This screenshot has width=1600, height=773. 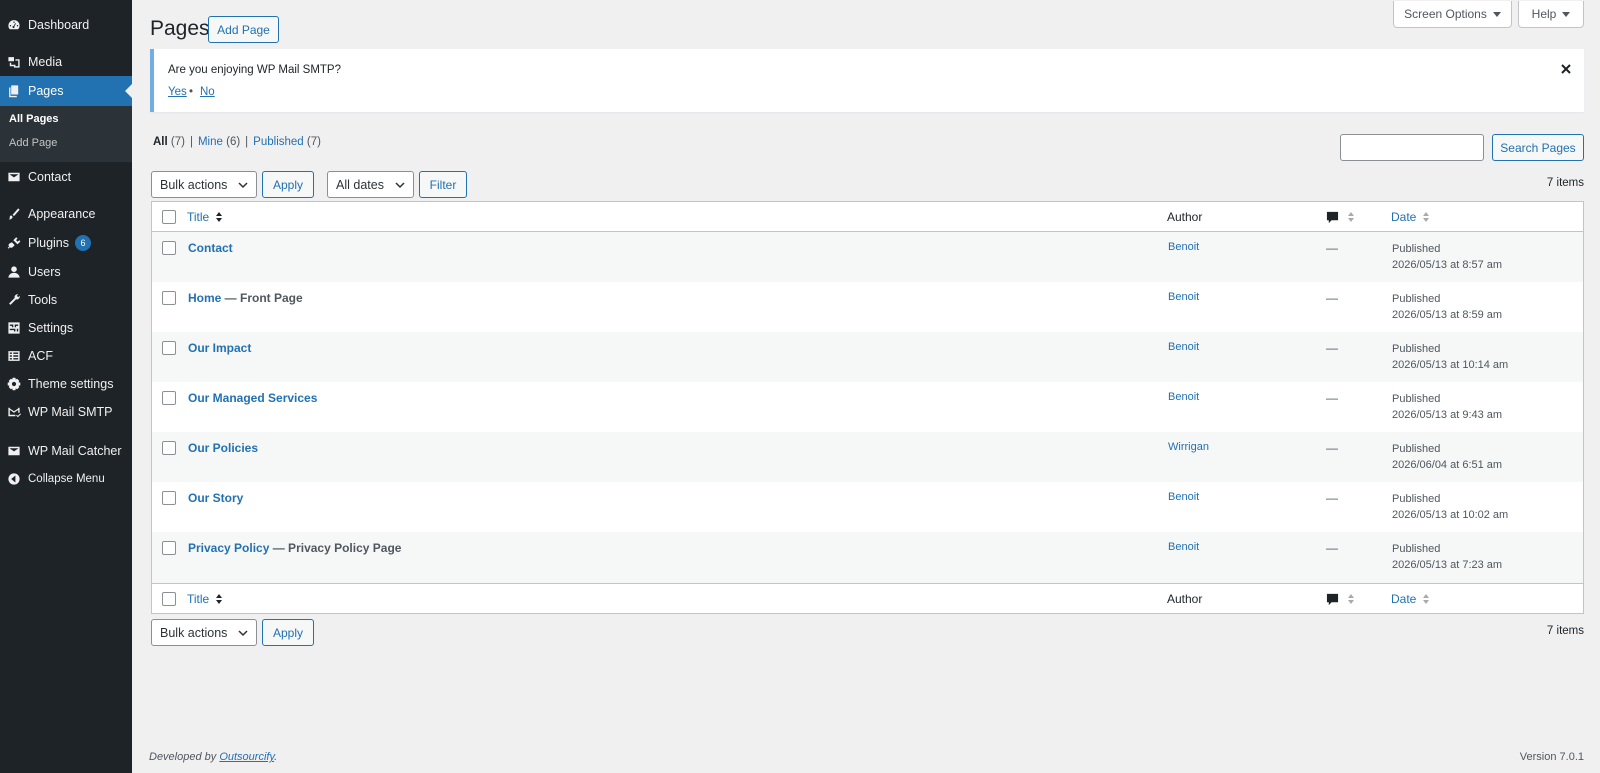 I want to click on sidebar-item-wp-mail-catcher: WP Mail Catcher, so click(x=66, y=451).